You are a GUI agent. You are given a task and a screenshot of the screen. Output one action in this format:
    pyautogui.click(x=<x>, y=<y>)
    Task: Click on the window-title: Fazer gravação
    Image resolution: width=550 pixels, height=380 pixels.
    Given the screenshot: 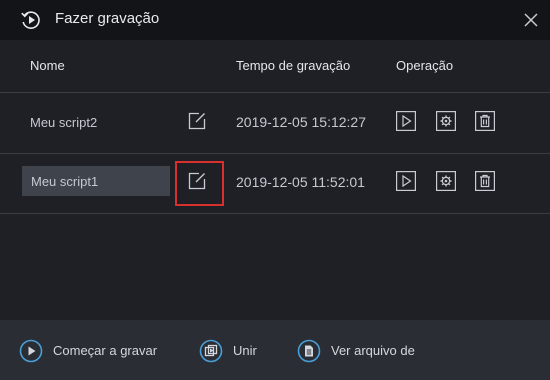 What is the action you would take?
    pyautogui.click(x=107, y=18)
    